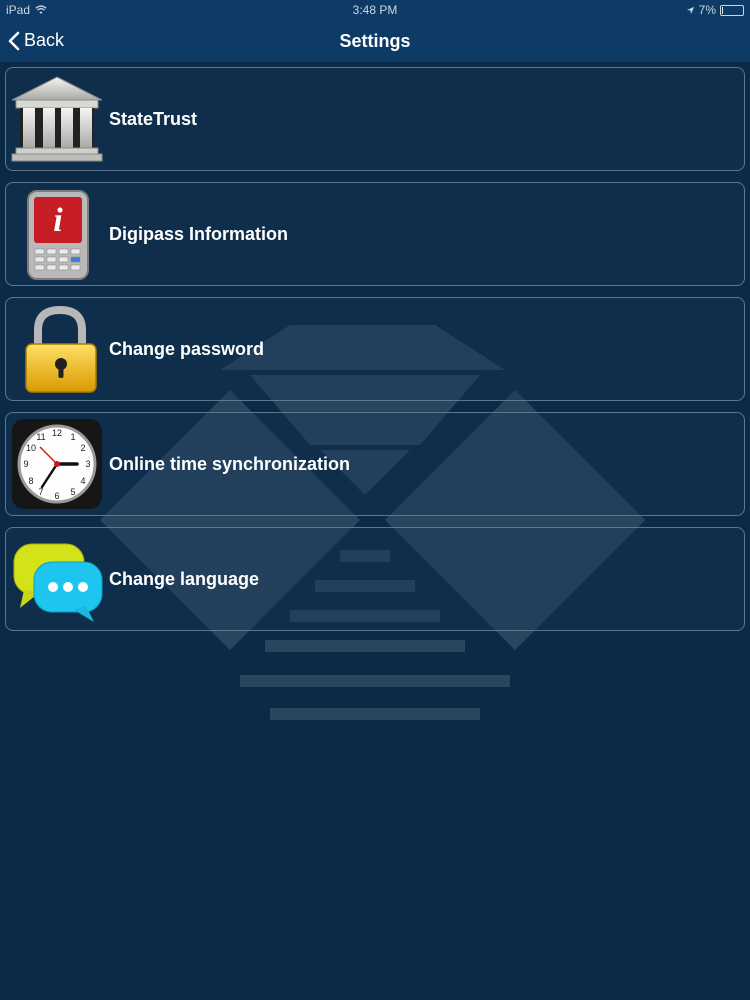 The height and width of the screenshot is (1000, 750). Describe the element at coordinates (57, 349) in the screenshot. I see `padlock-icon` at that location.